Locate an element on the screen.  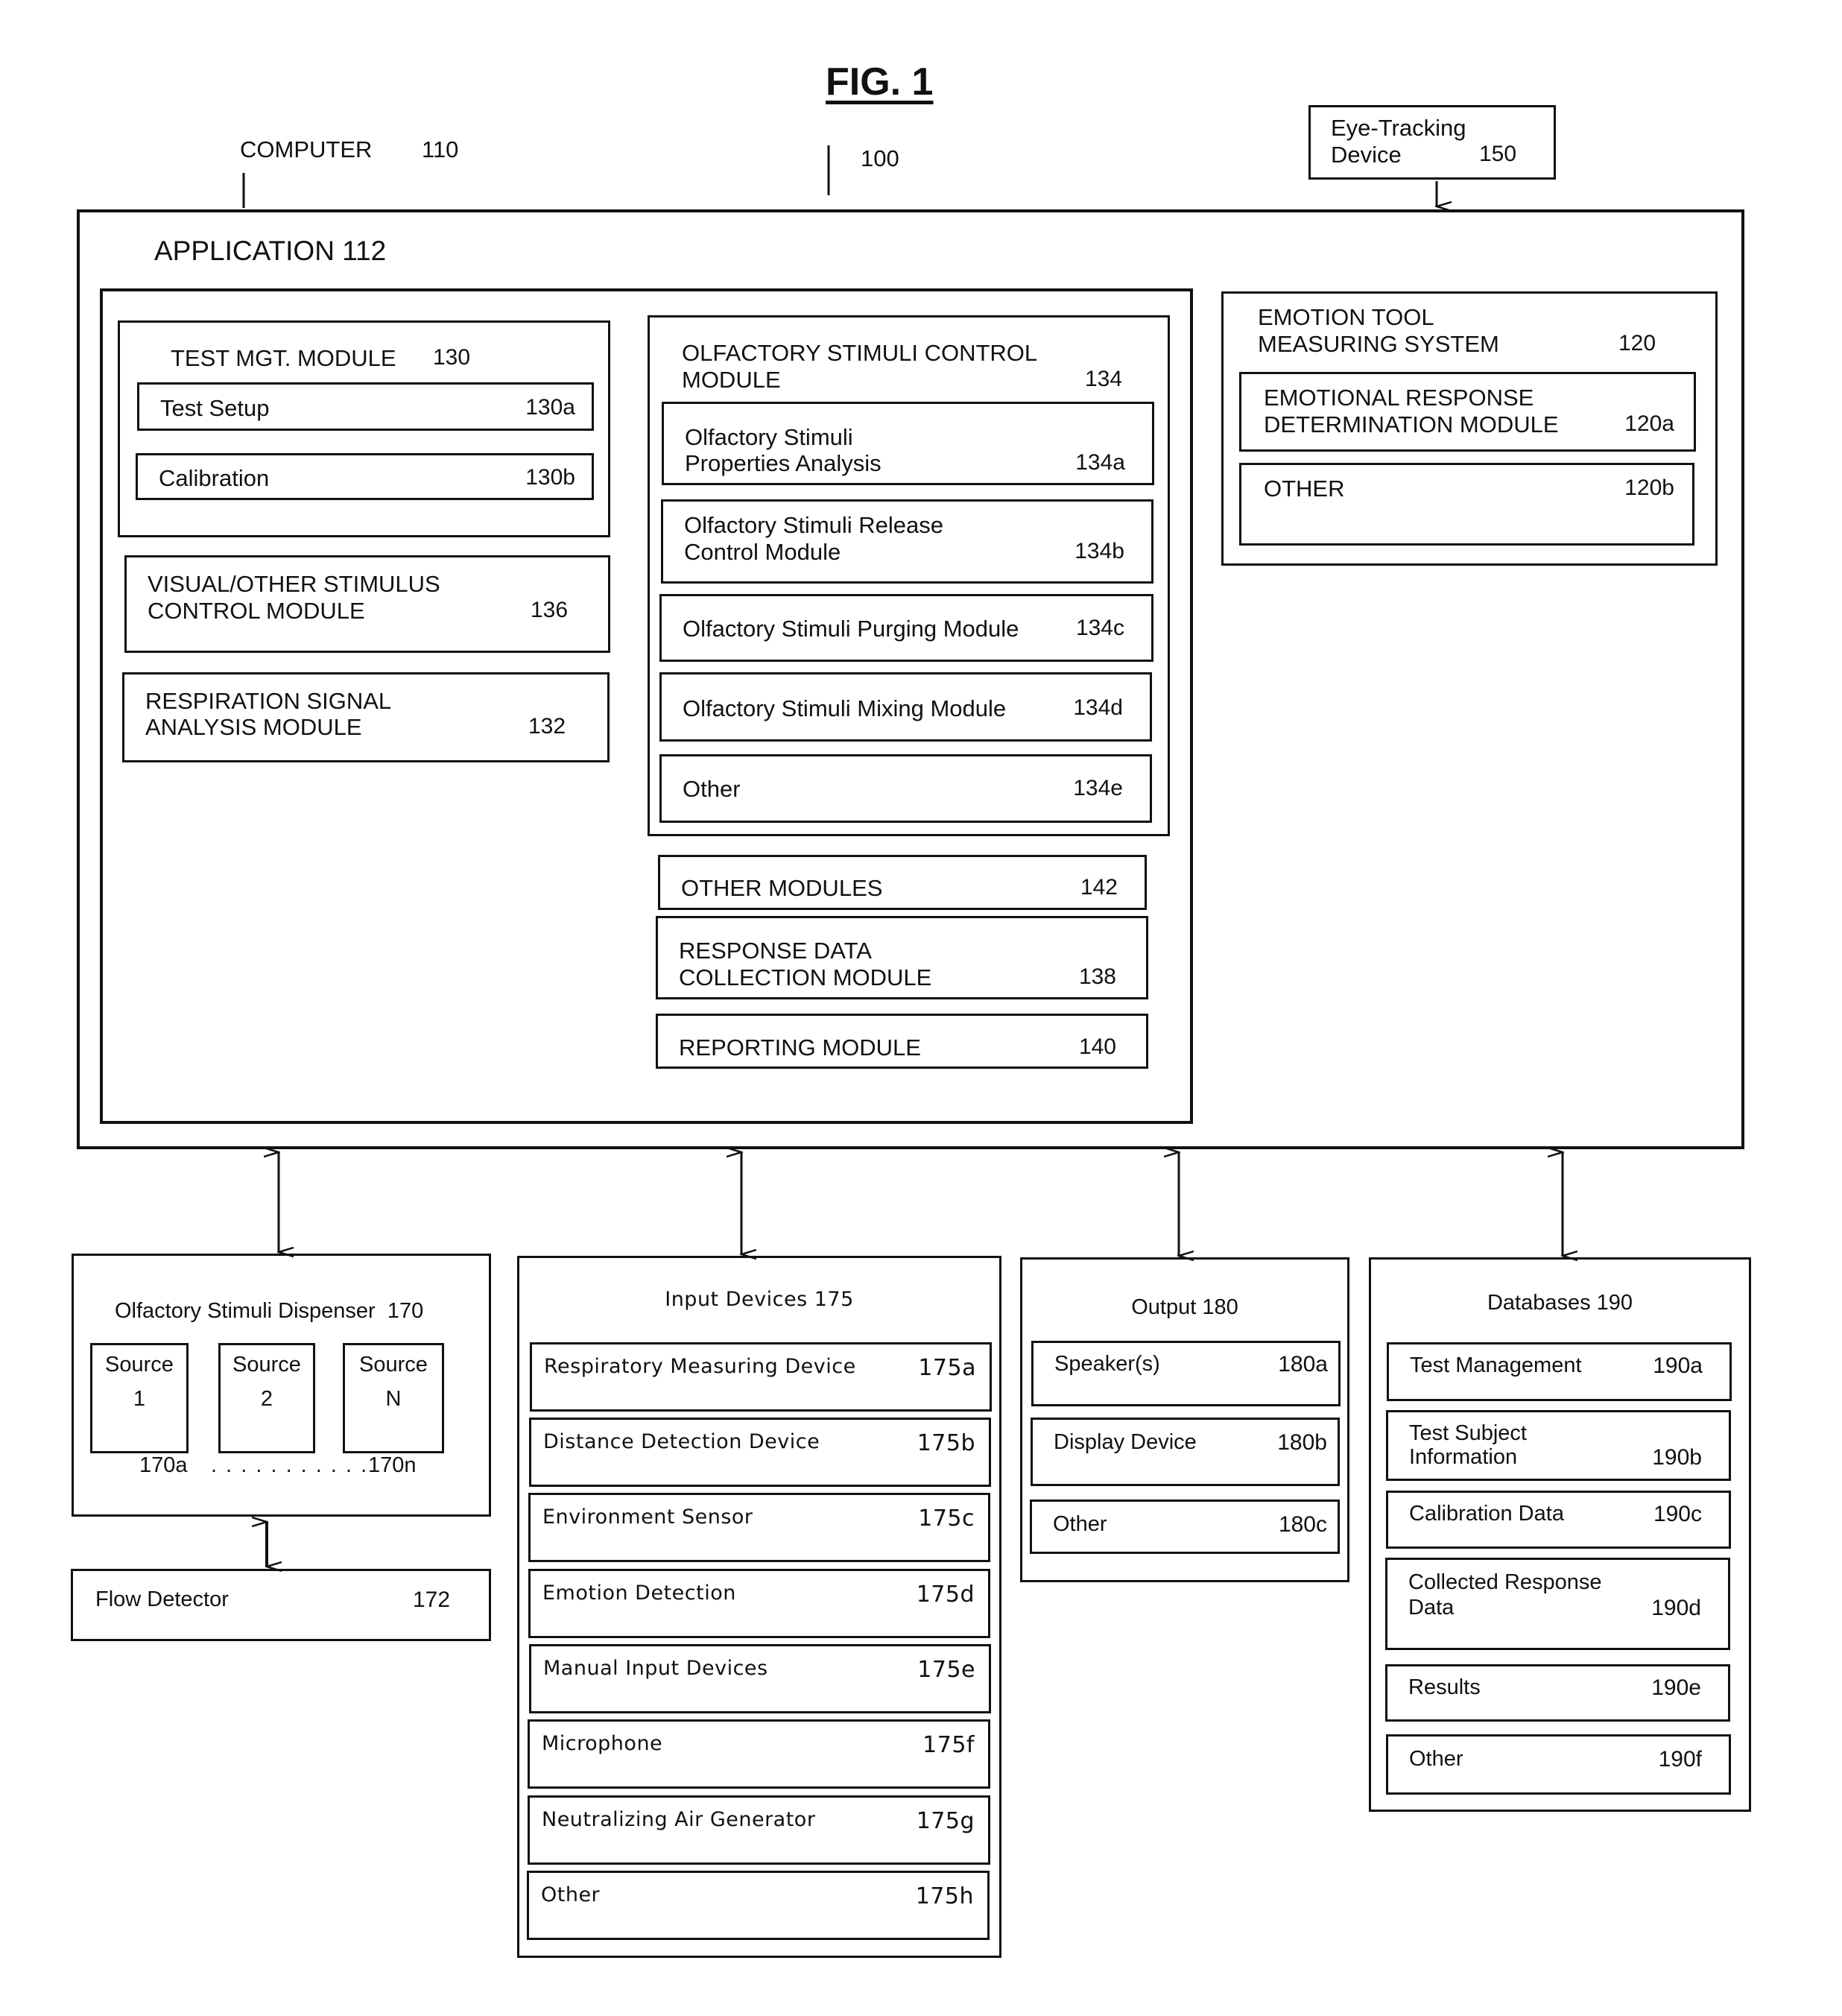
item-line2: Control Module is located at coordinates (762, 552).